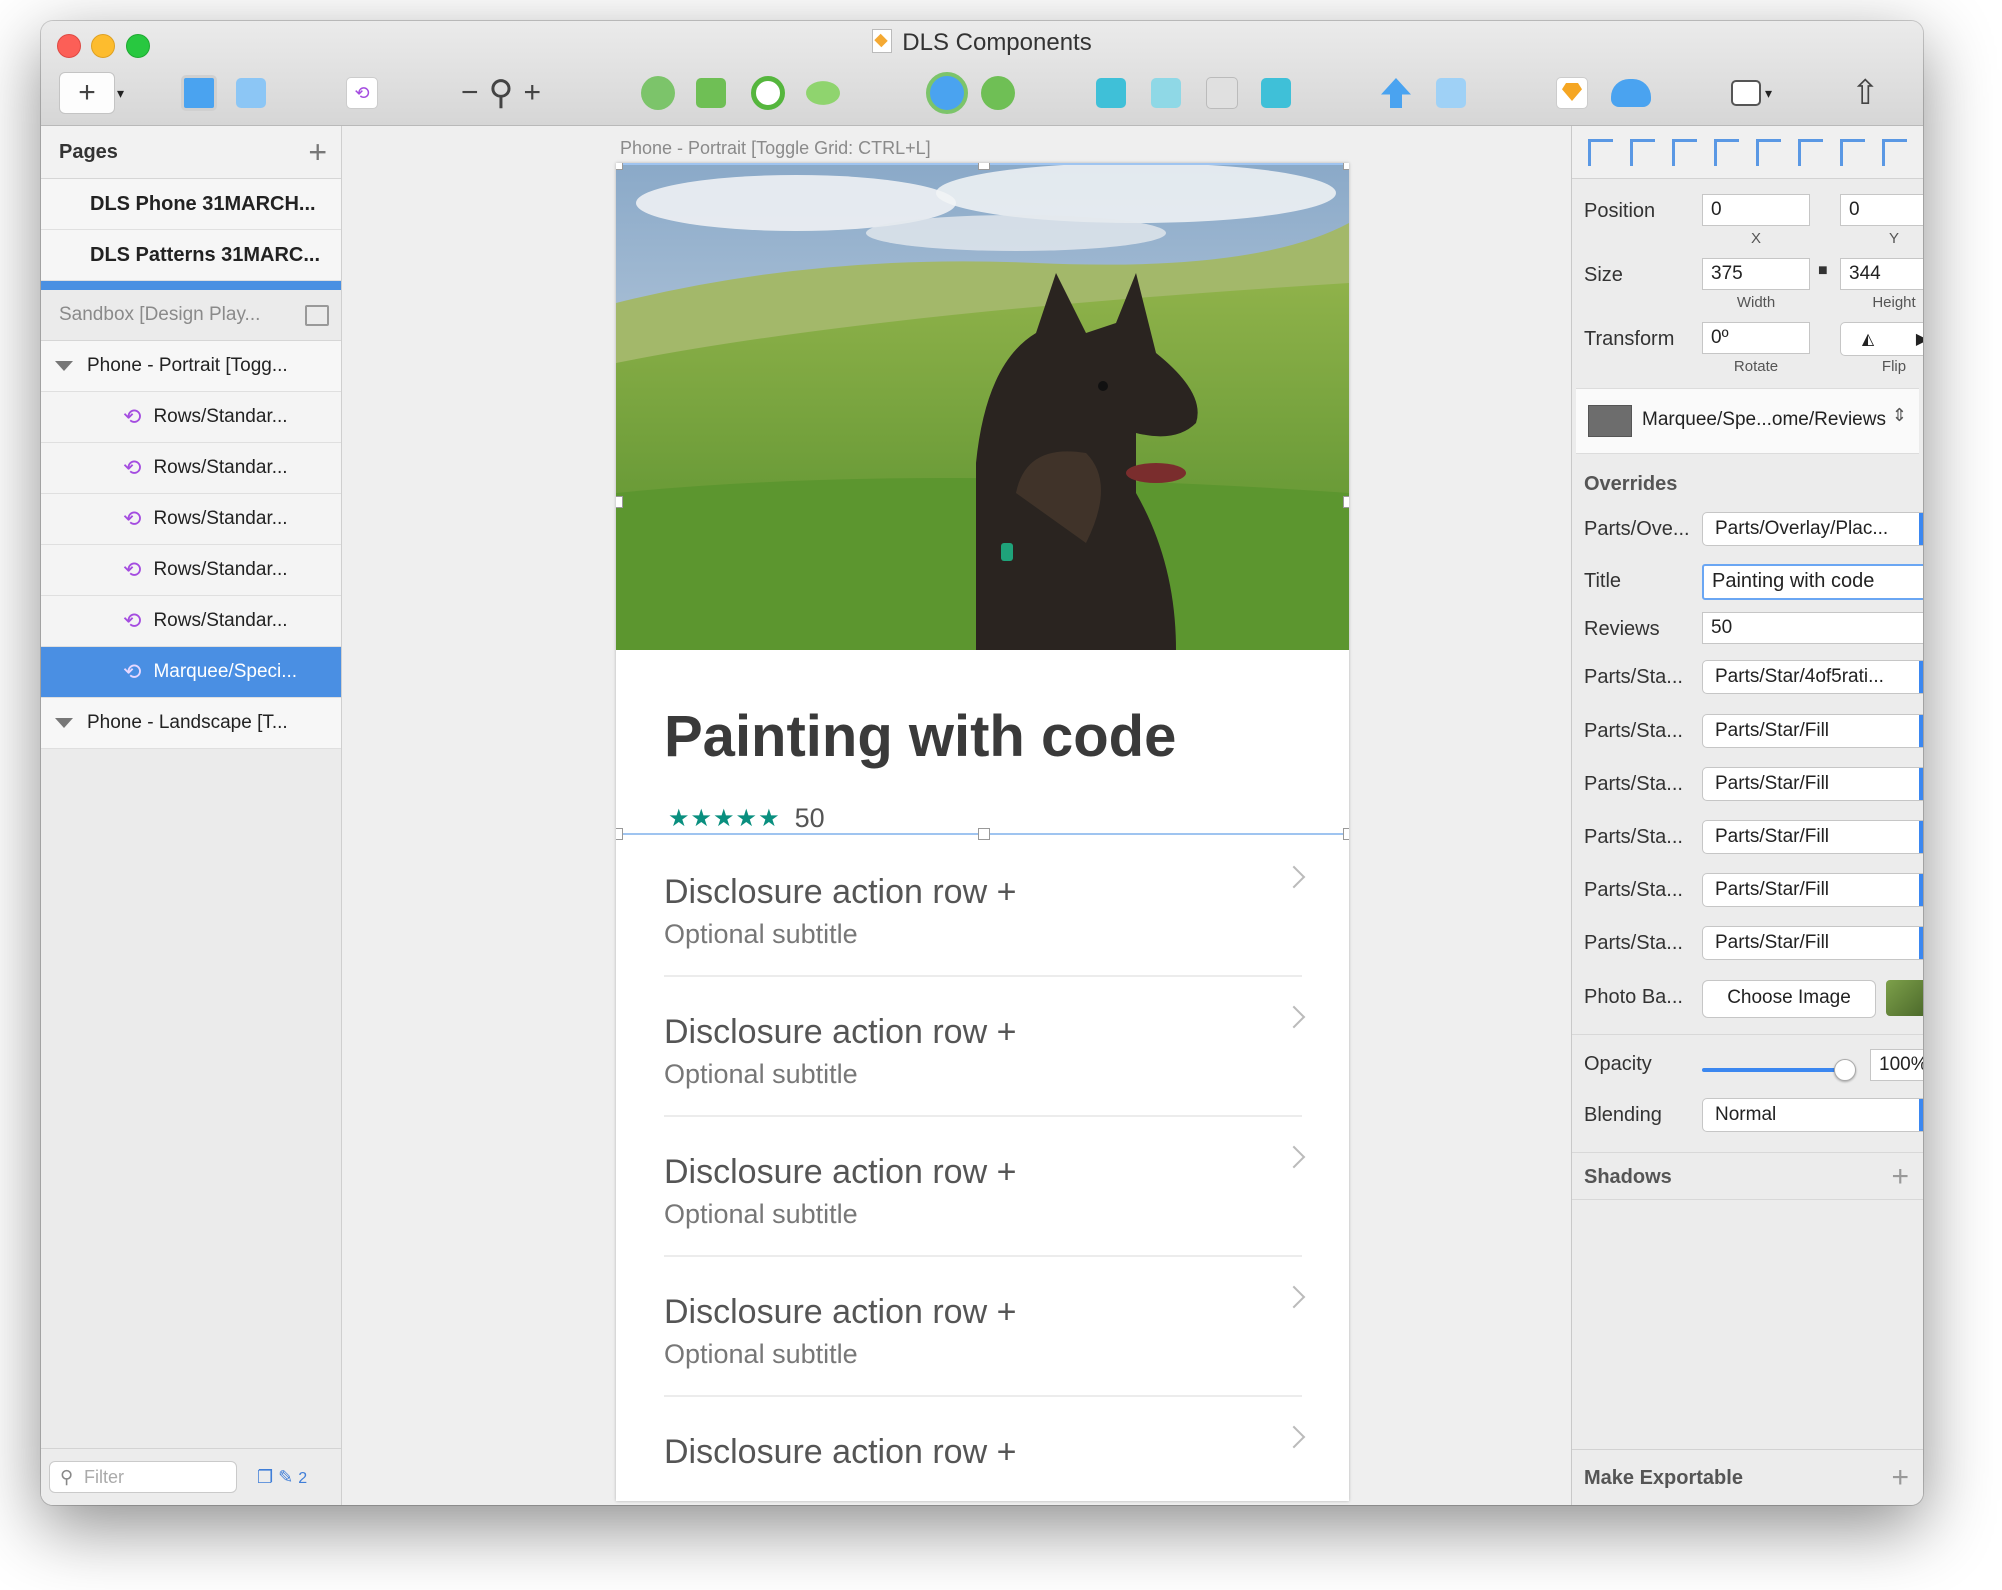  What do you see at coordinates (1899, 415) in the screenshot?
I see `stepper-chevron-icon: ⇕` at bounding box center [1899, 415].